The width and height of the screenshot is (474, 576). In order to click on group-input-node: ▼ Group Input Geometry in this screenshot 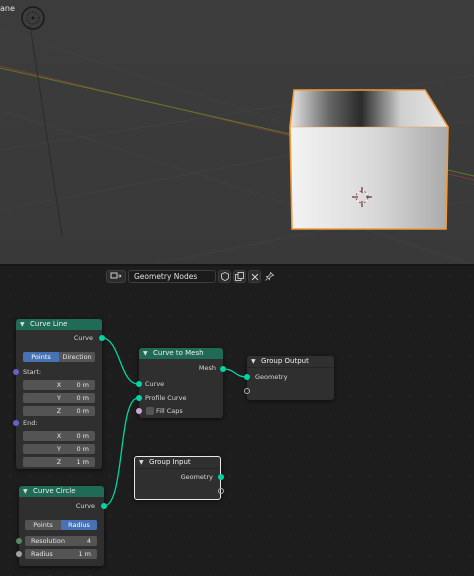, I will do `click(179, 478)`.